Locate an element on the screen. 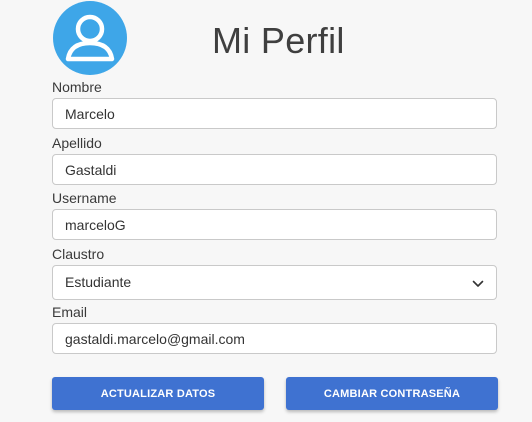 This screenshot has width=532, height=422. apellido-label: Apellido is located at coordinates (77, 143).